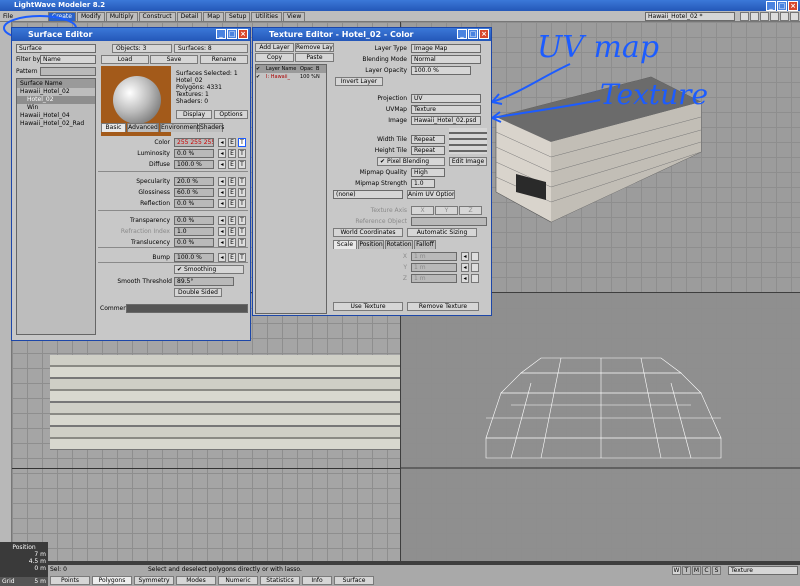 The height and width of the screenshot is (586, 800). Describe the element at coordinates (763, 570) in the screenshot. I see `texture-mode-select: Texture` at that location.